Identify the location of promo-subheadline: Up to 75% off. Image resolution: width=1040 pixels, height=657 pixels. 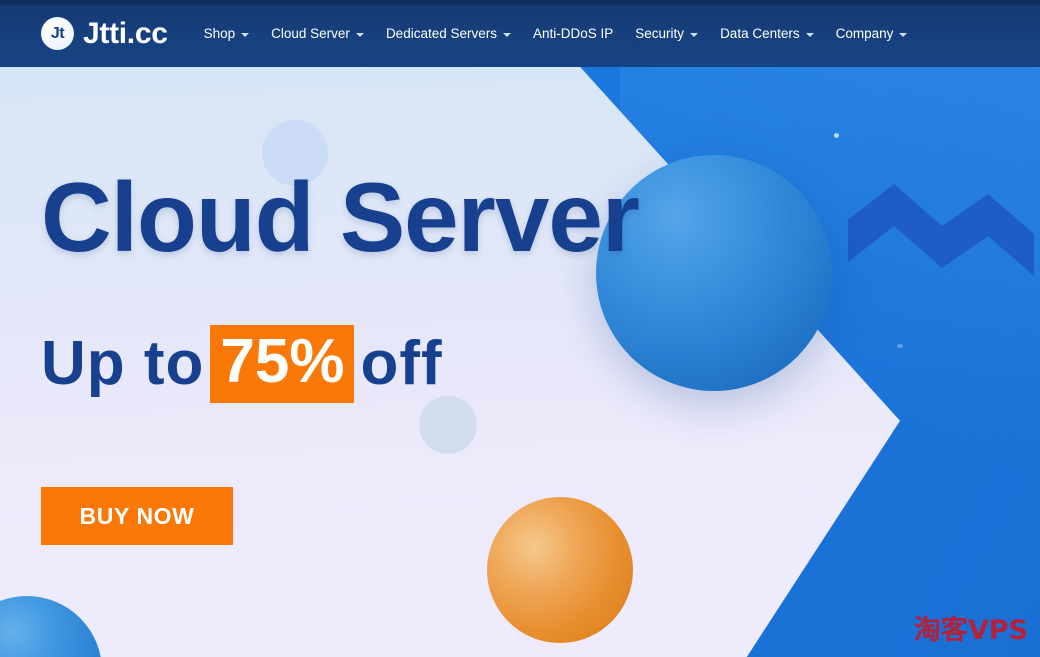
(242, 364).